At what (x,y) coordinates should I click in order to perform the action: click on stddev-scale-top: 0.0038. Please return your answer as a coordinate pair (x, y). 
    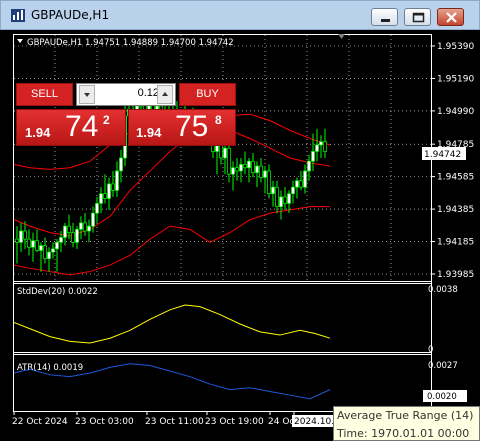
    Looking at the image, I should click on (443, 290).